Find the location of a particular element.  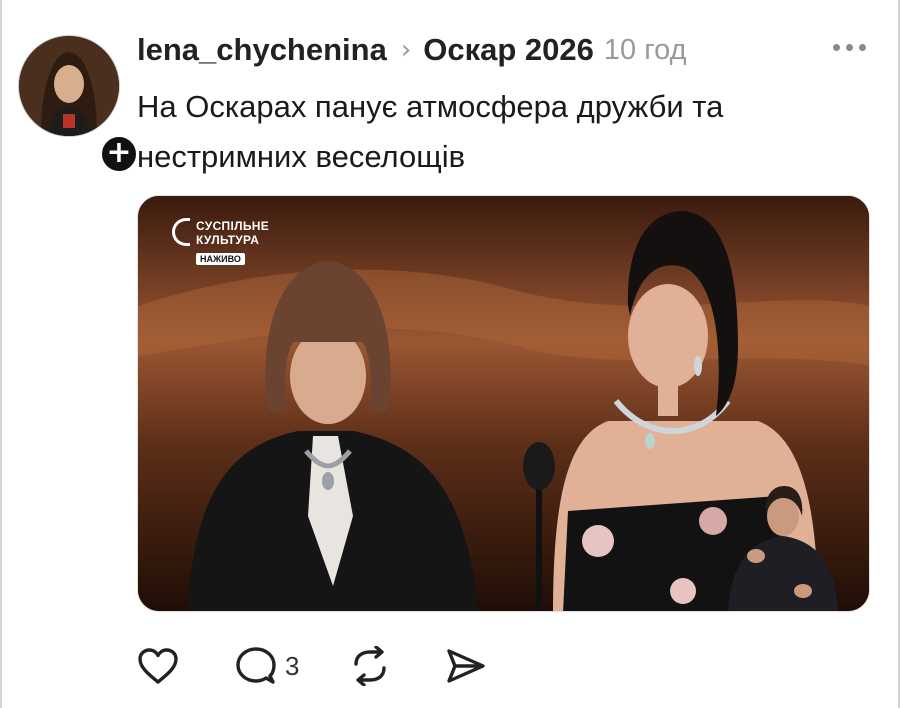

community-name: Оскар 2026 is located at coordinates (508, 50).